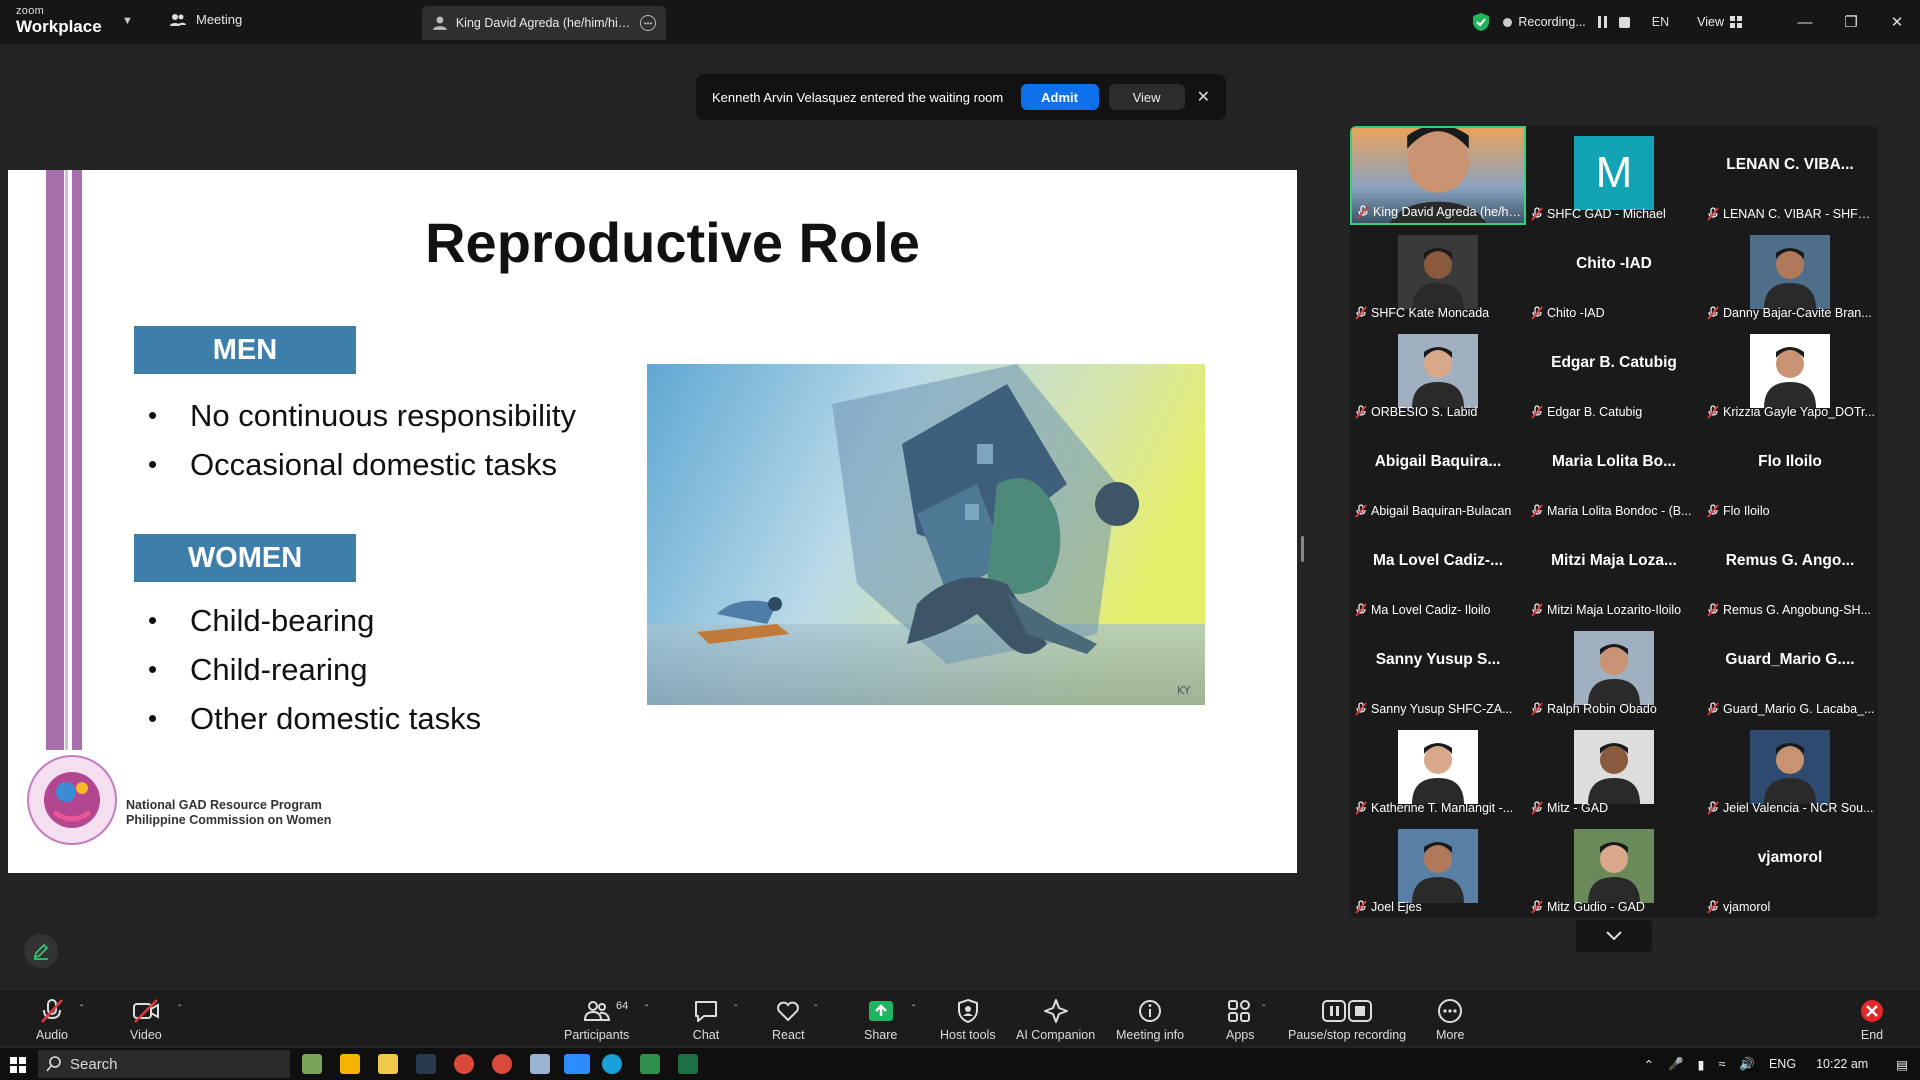 The height and width of the screenshot is (1080, 1920). Describe the element at coordinates (1790, 472) in the screenshot. I see `participant-tile: Flo Iloilo Flo Iloilo` at that location.